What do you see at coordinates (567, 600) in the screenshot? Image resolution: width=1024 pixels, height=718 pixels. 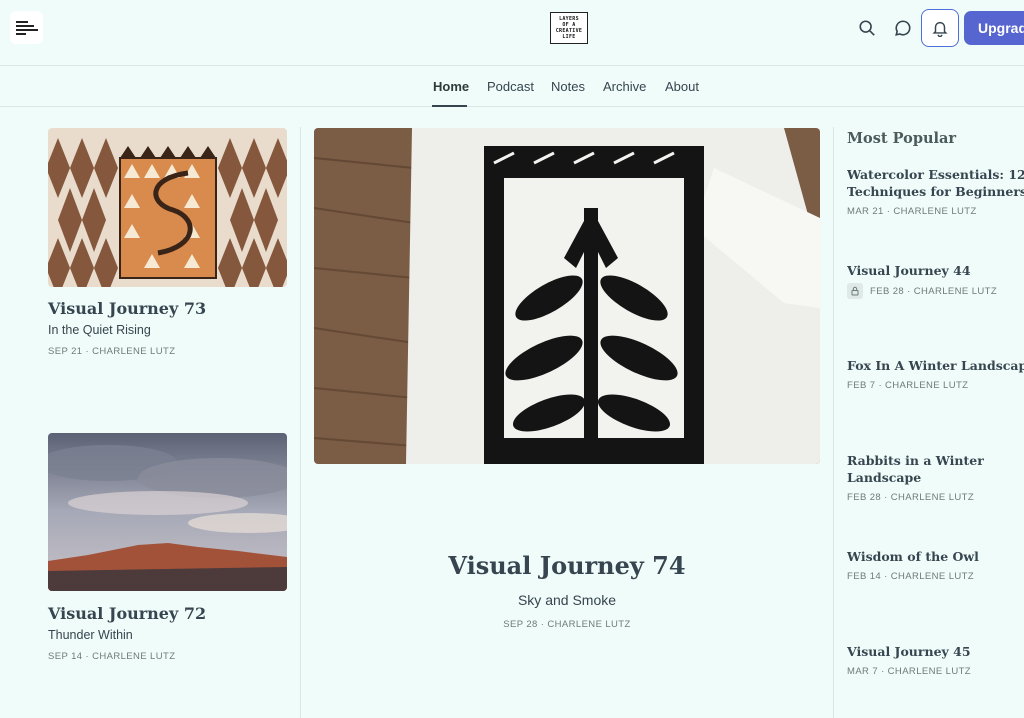 I see `feature-post-subtitle: Sky and Smoke` at bounding box center [567, 600].